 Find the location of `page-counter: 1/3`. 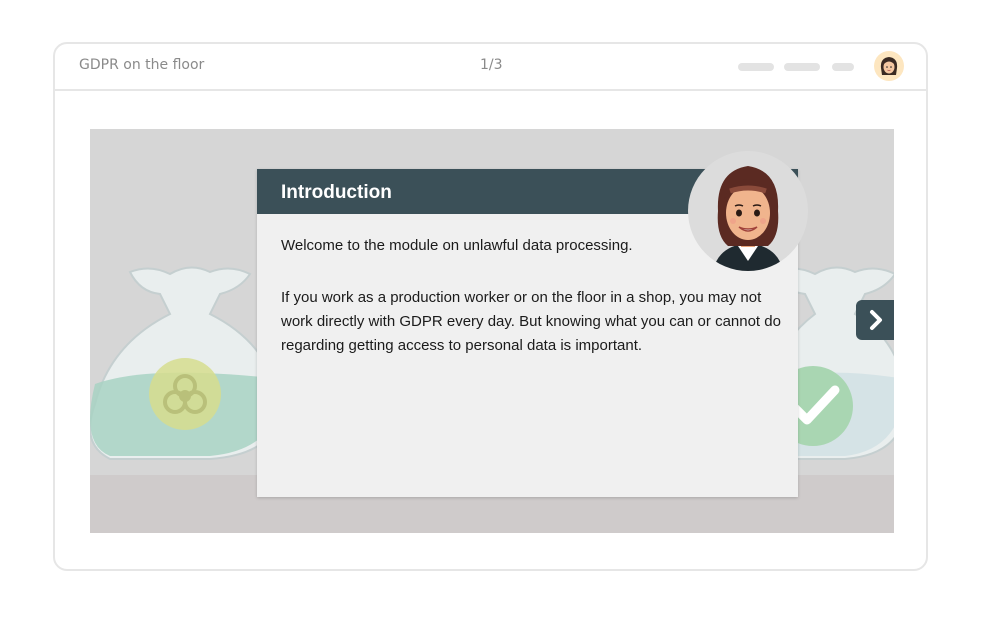

page-counter: 1/3 is located at coordinates (491, 65).